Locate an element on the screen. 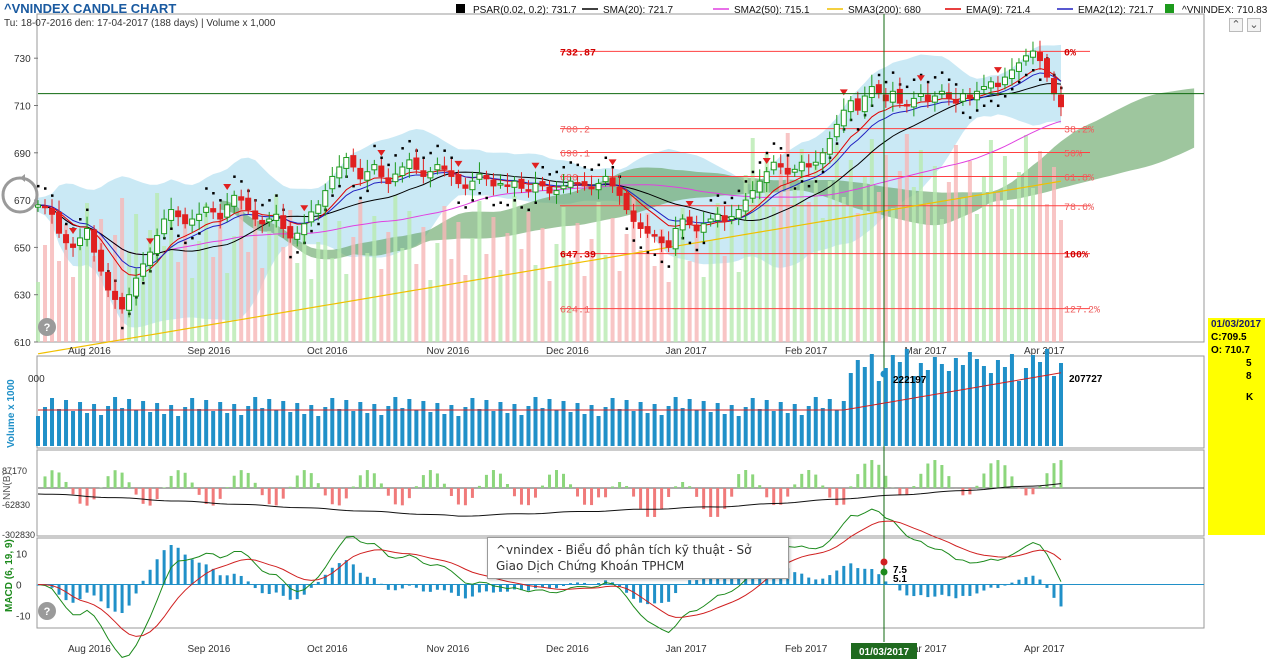 This screenshot has width=1269, height=660. macd-tick-label: -10 is located at coordinates (23, 617).